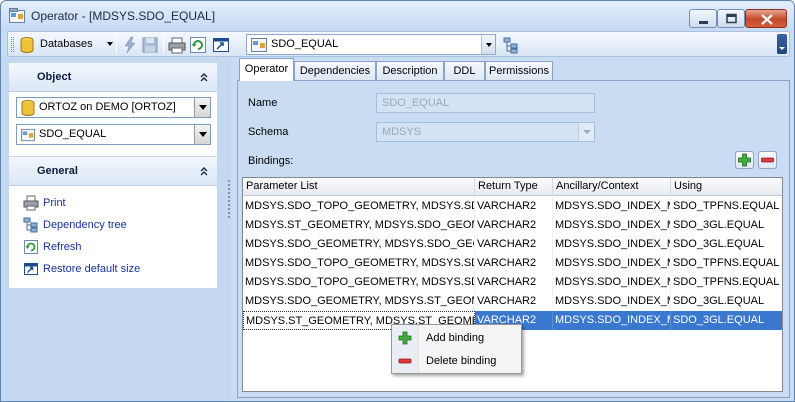 This screenshot has height=402, width=795. Describe the element at coordinates (766, 18) in the screenshot. I see `close-button` at that location.